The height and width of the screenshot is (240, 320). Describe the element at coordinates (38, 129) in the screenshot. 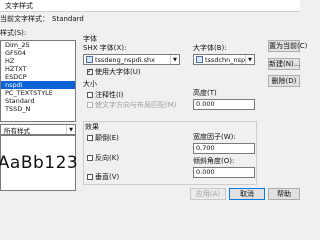

I see `style-filter-select: 所有样式 ▼` at that location.